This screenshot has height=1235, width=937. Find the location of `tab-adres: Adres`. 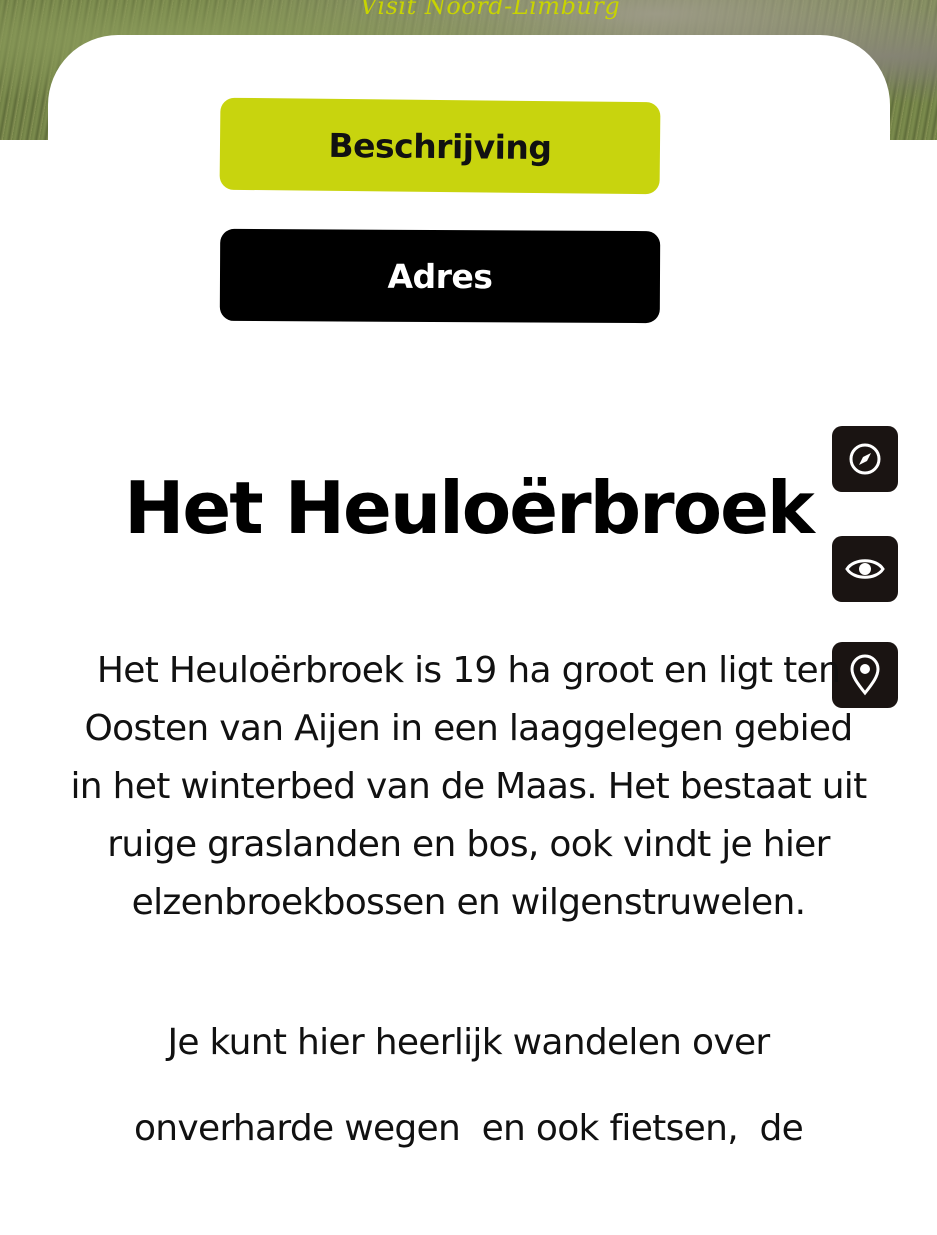

tab-adres: Adres is located at coordinates (440, 276).